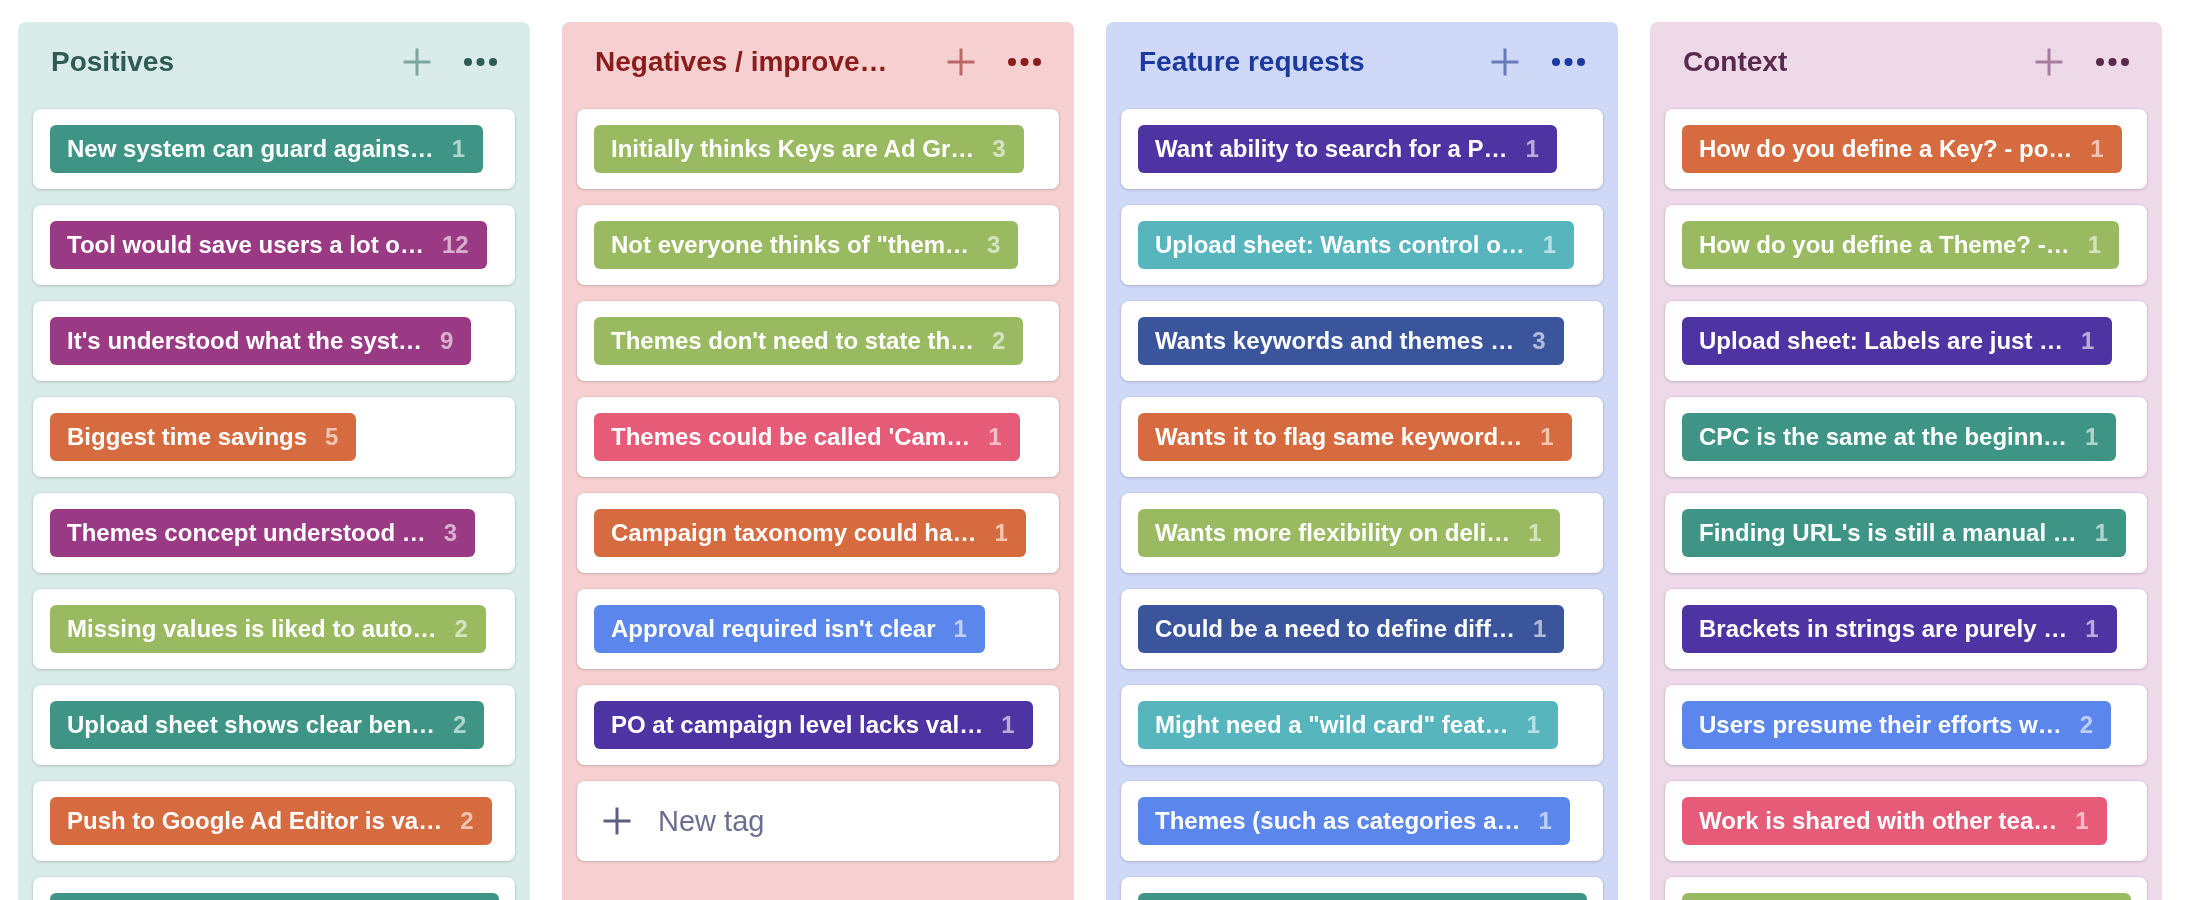 This screenshot has height=900, width=2192. Describe the element at coordinates (1897, 341) in the screenshot. I see `tag-chip: Upload sheet: Labels are just … 1` at that location.